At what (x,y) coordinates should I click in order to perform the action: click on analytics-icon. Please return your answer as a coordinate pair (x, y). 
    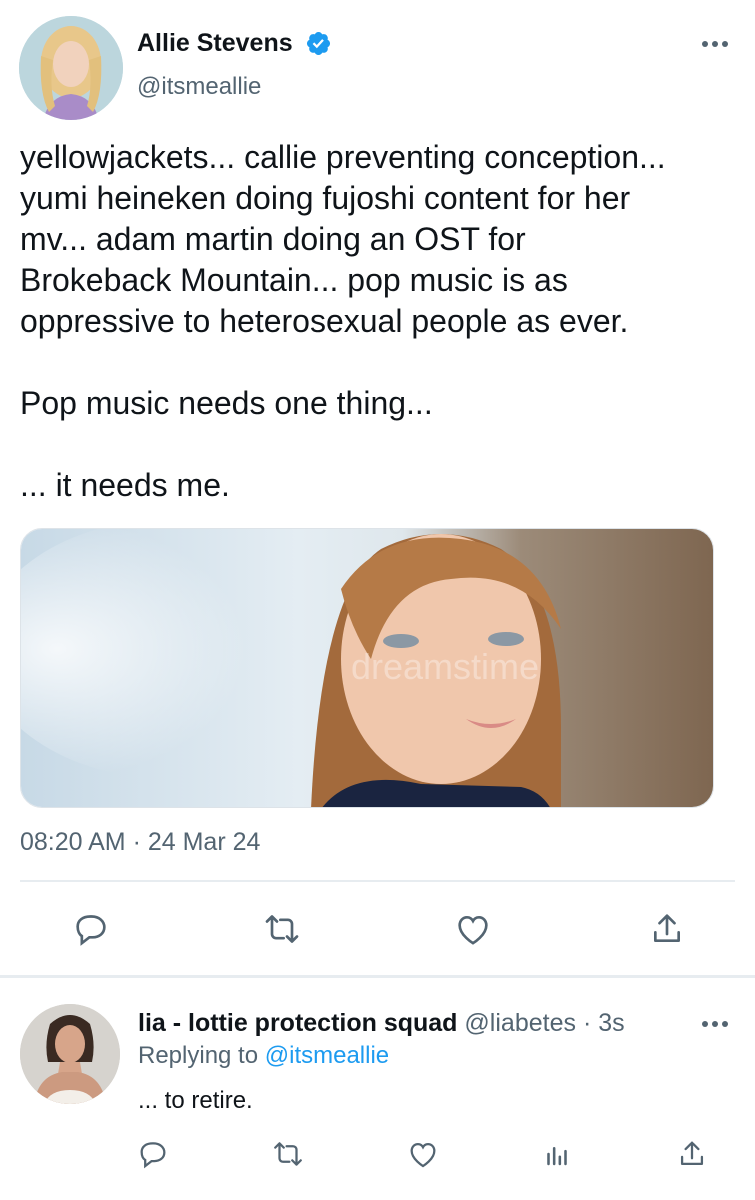
    Looking at the image, I should click on (557, 1156).